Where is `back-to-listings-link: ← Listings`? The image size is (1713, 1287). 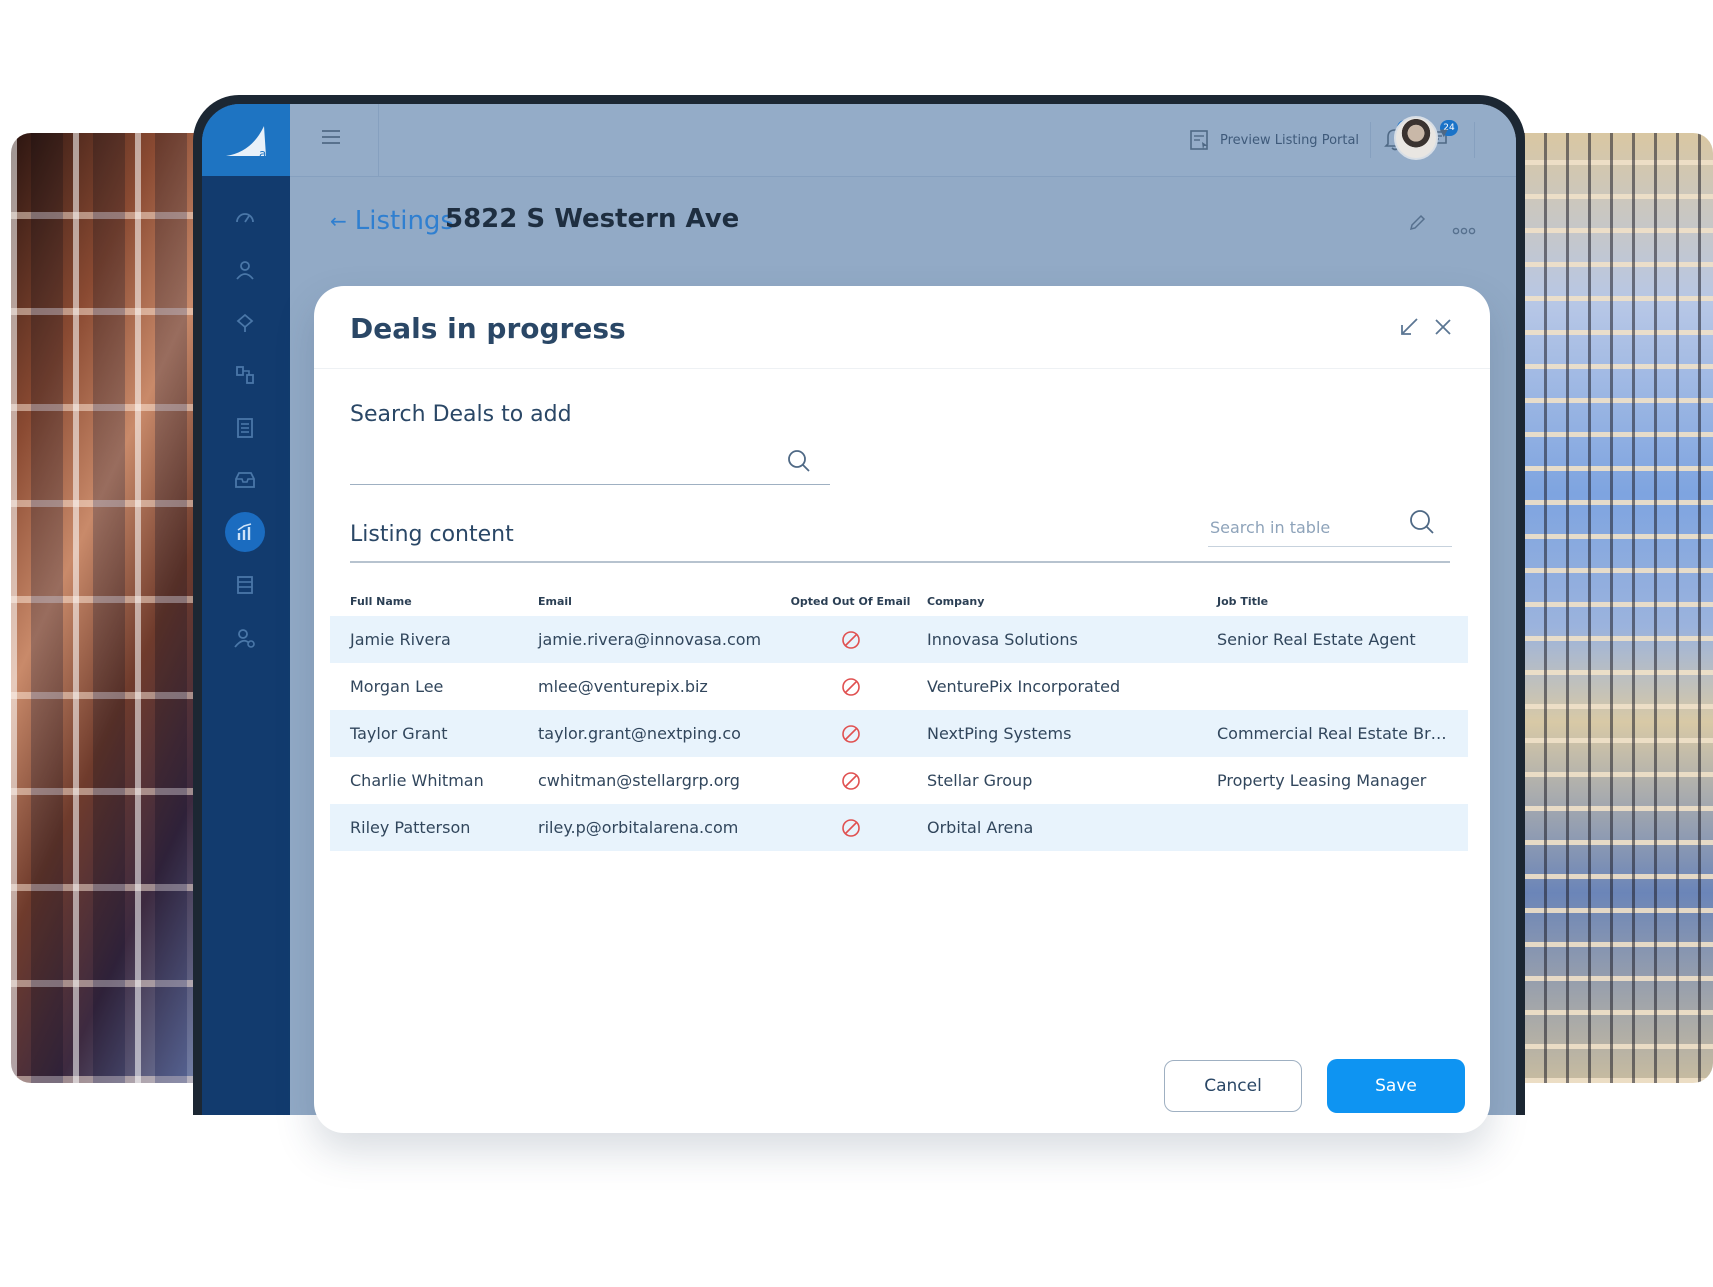 back-to-listings-link: ← Listings is located at coordinates (392, 221).